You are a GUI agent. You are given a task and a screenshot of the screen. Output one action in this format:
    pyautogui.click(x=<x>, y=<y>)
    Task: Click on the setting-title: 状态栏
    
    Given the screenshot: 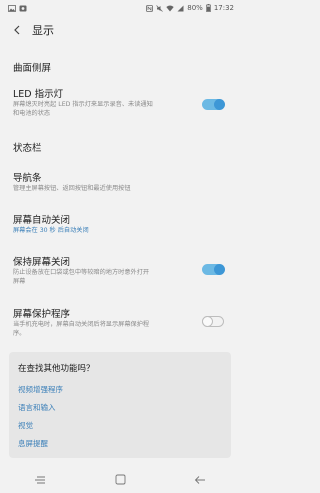 What is the action you would take?
    pyautogui.click(x=27, y=148)
    